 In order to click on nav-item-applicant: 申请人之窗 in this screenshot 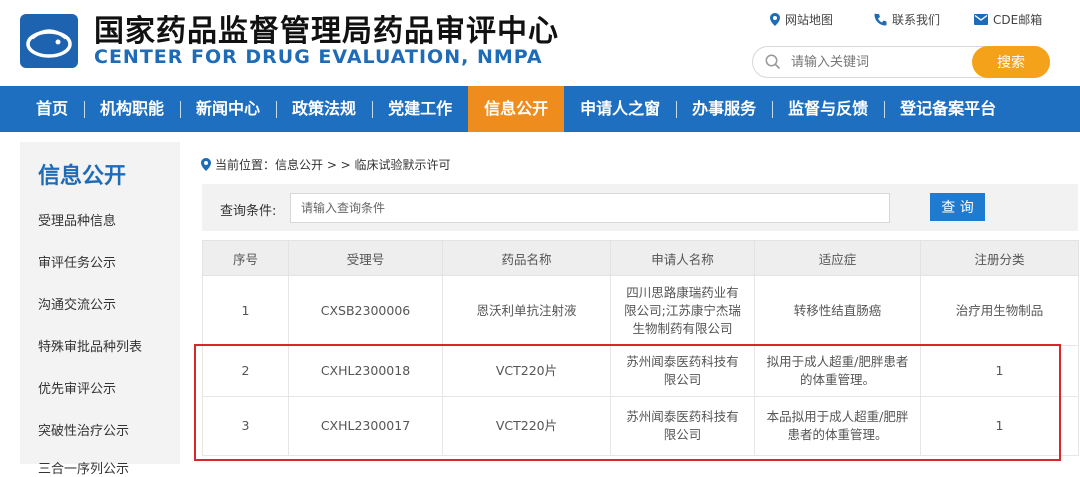, I will do `click(620, 109)`.